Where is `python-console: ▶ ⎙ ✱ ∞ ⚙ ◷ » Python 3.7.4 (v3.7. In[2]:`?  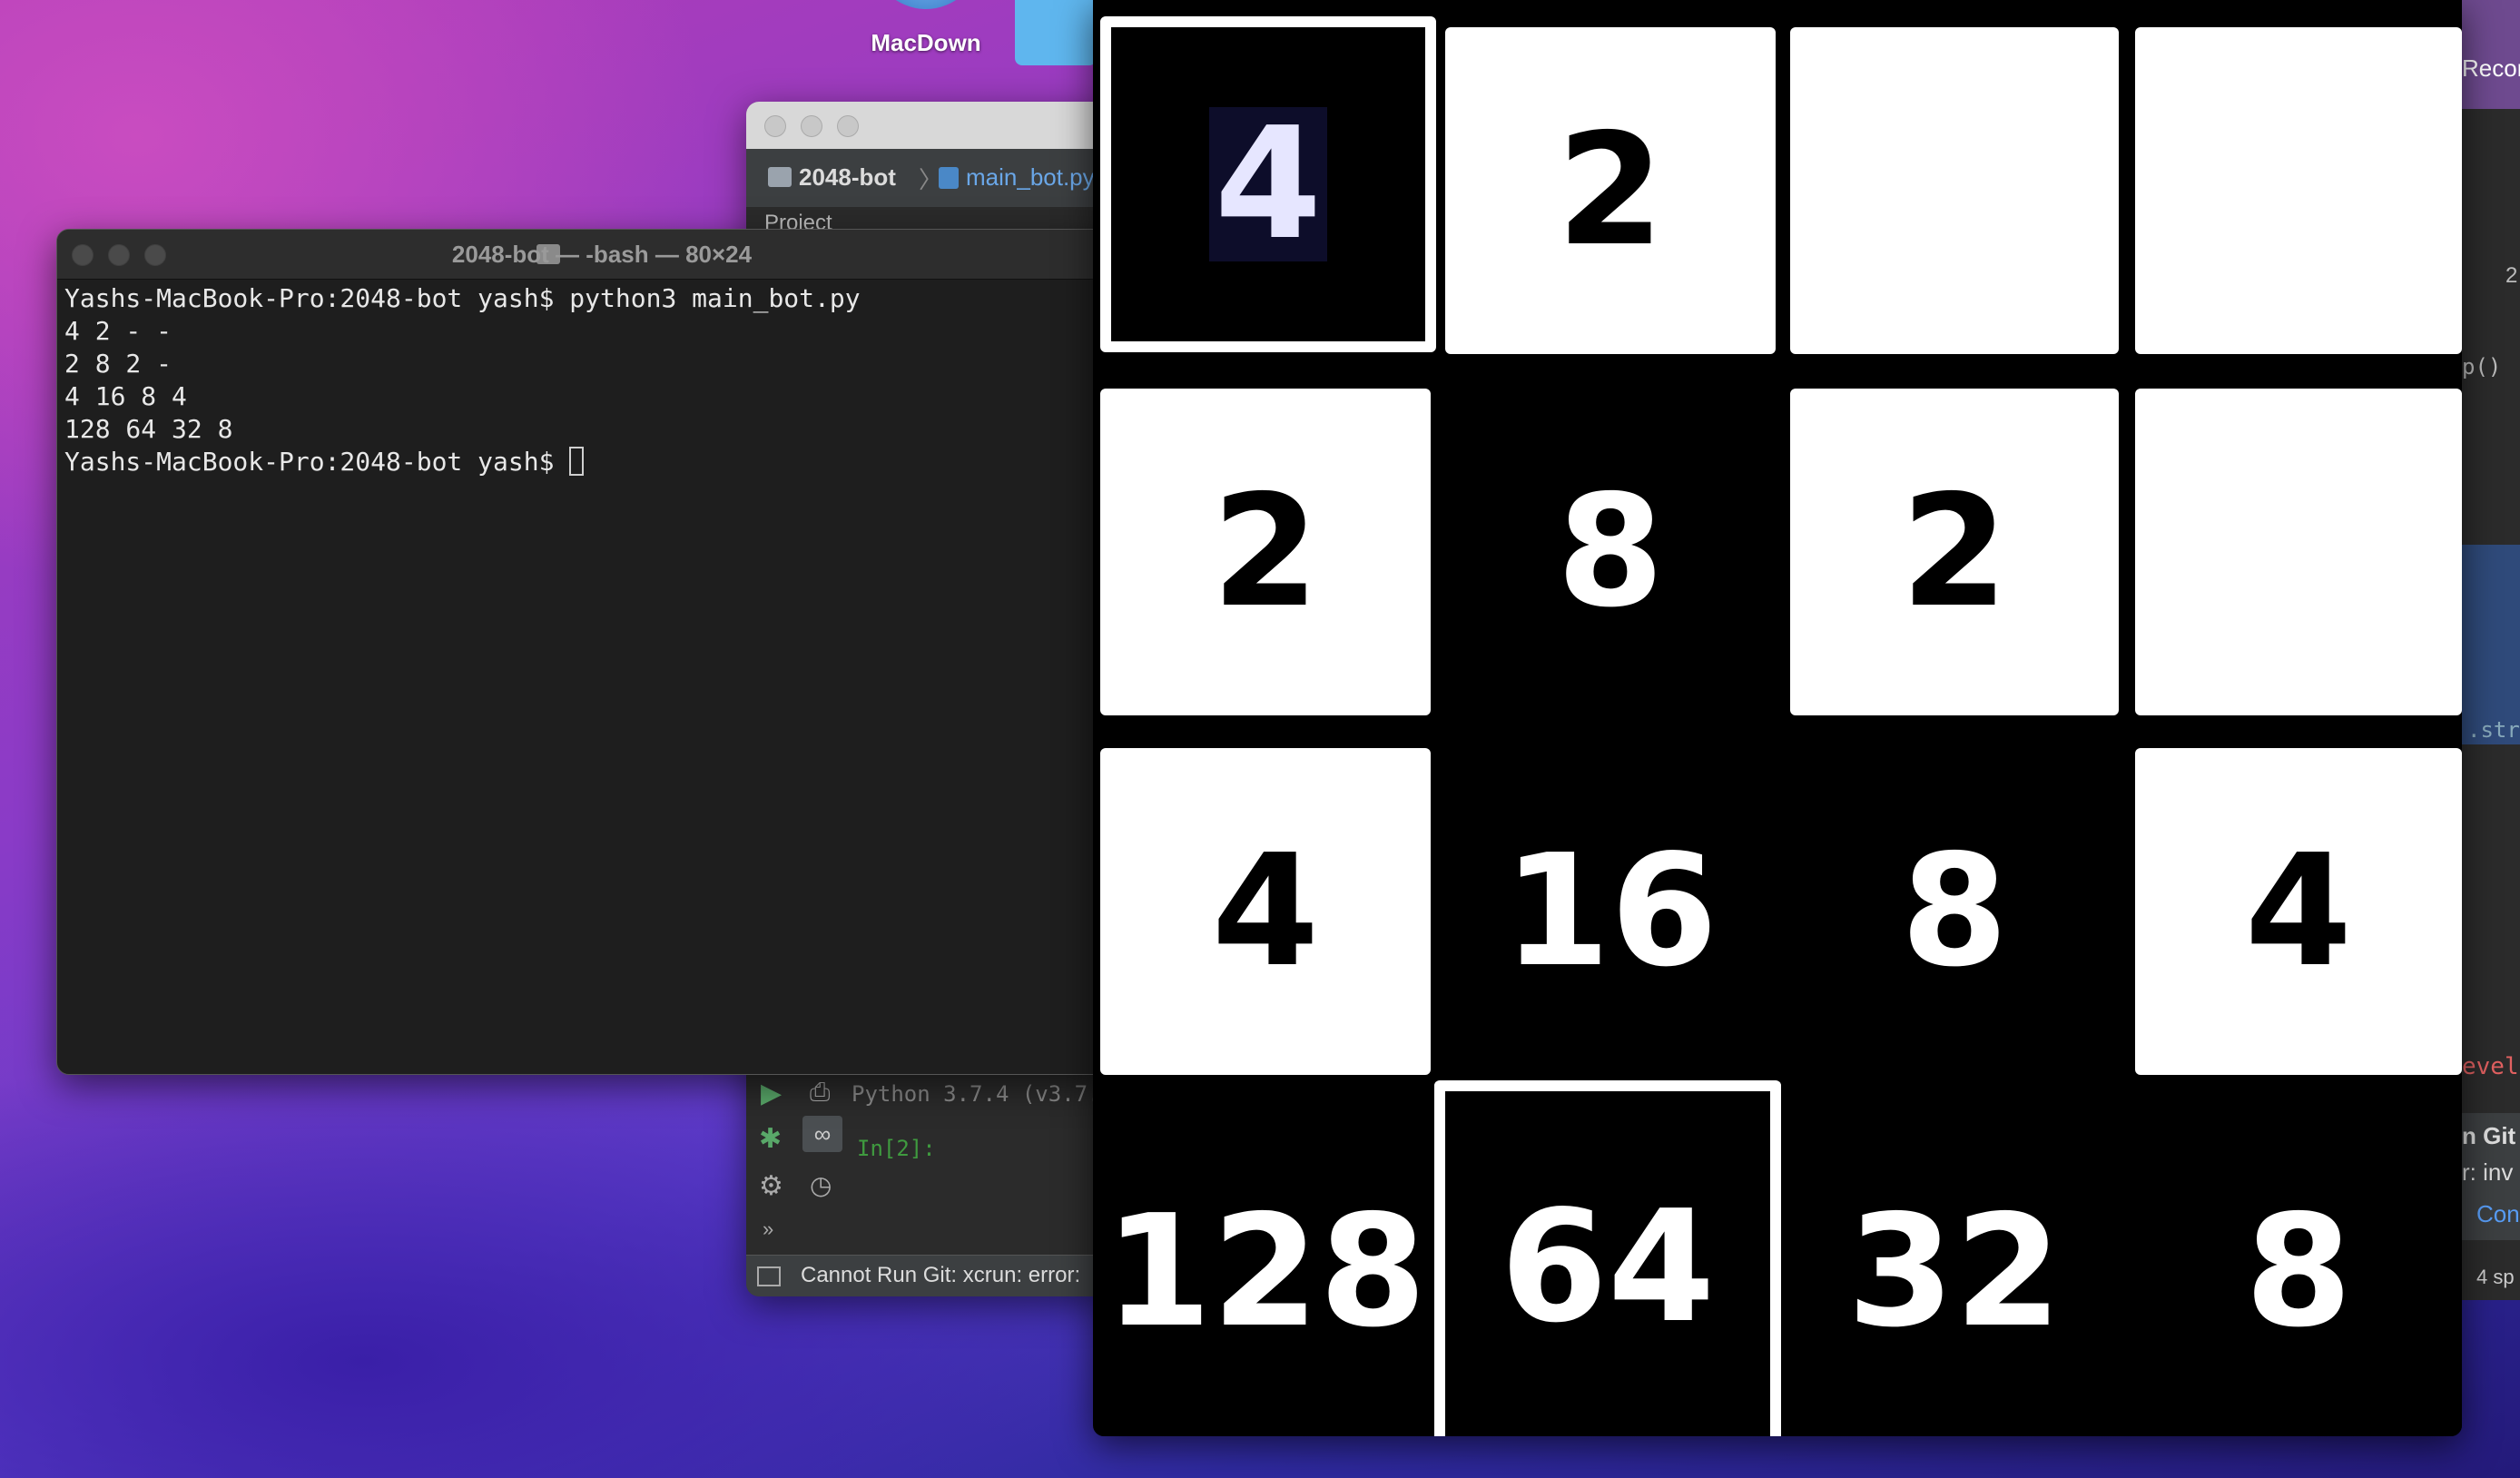 python-console: ▶ ⎙ ✱ ∞ ⚙ ◷ » Python 3.7.4 (v3.7. In[2]: is located at coordinates (928, 1160).